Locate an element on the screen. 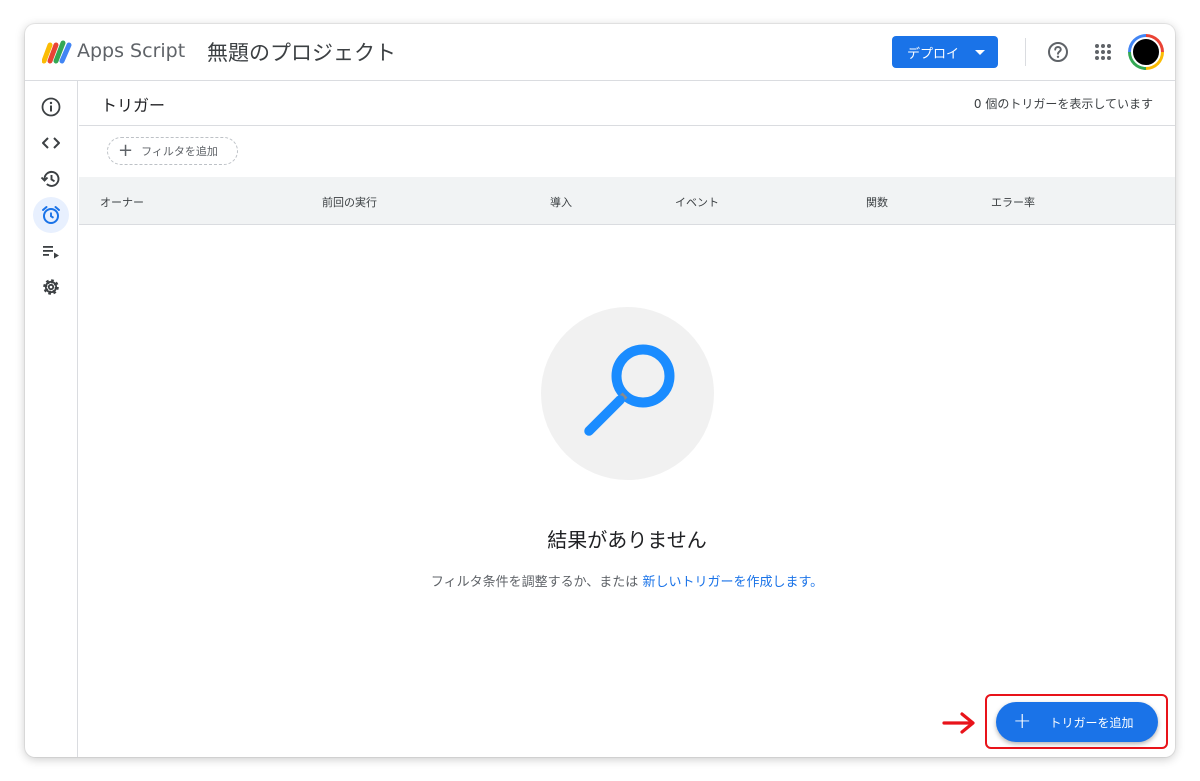  app-name: Apps Script is located at coordinates (131, 51).